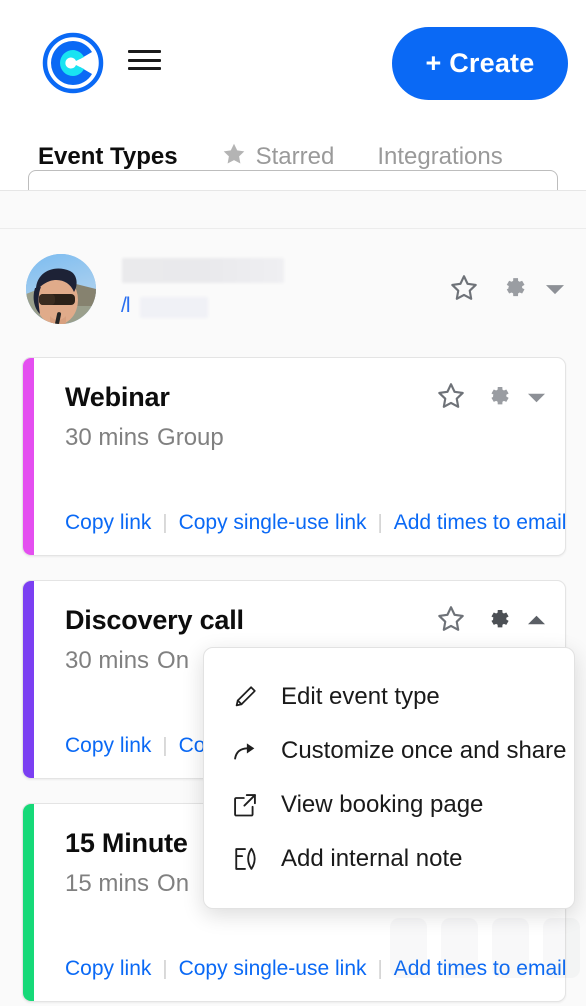 This screenshot has width=586, height=1006. What do you see at coordinates (555, 291) in the screenshot?
I see `profile-chevron-down-icon` at bounding box center [555, 291].